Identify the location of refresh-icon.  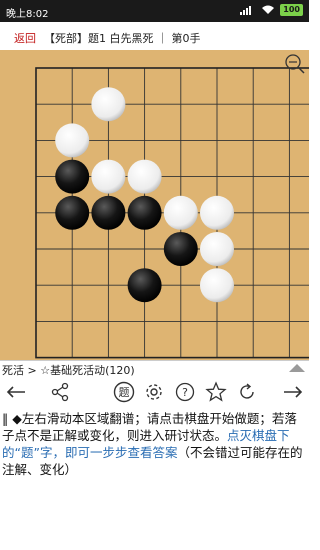
(247, 391).